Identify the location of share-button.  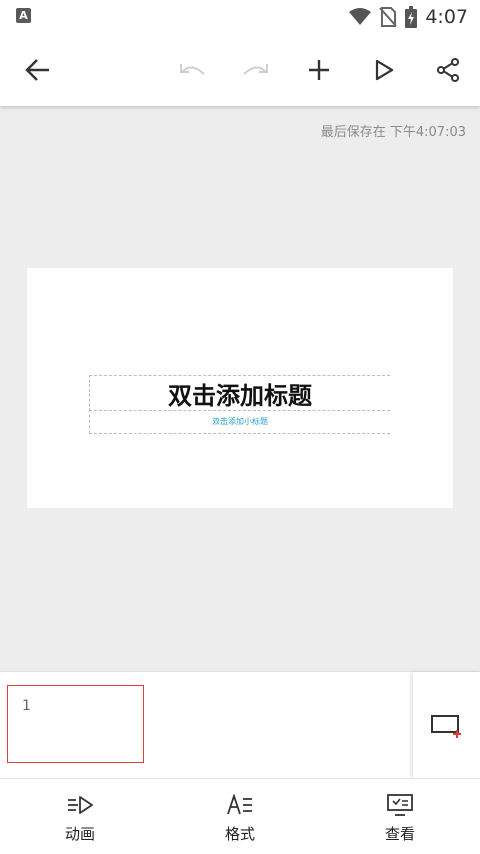
(448, 70).